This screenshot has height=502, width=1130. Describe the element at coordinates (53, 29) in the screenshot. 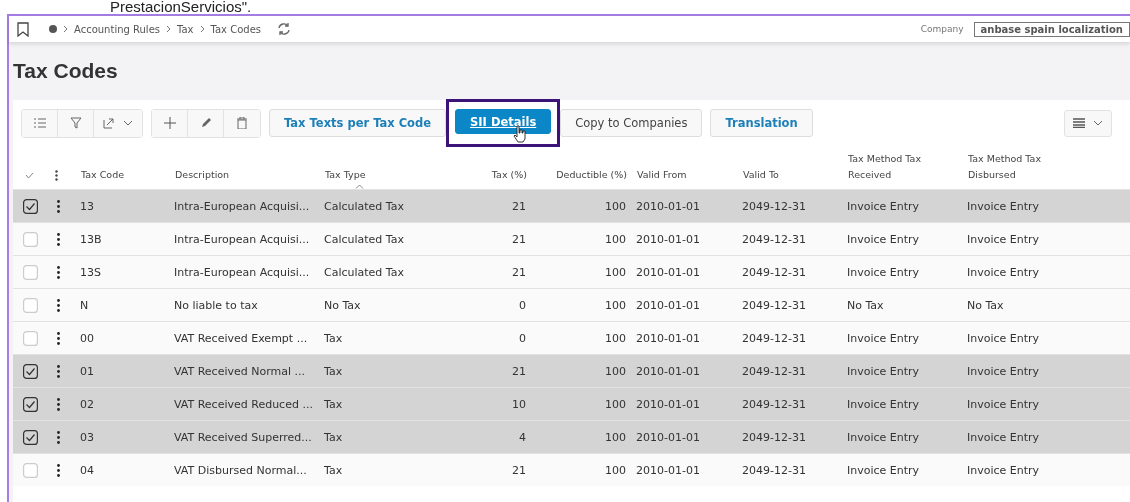

I see `home-dot-icon` at that location.